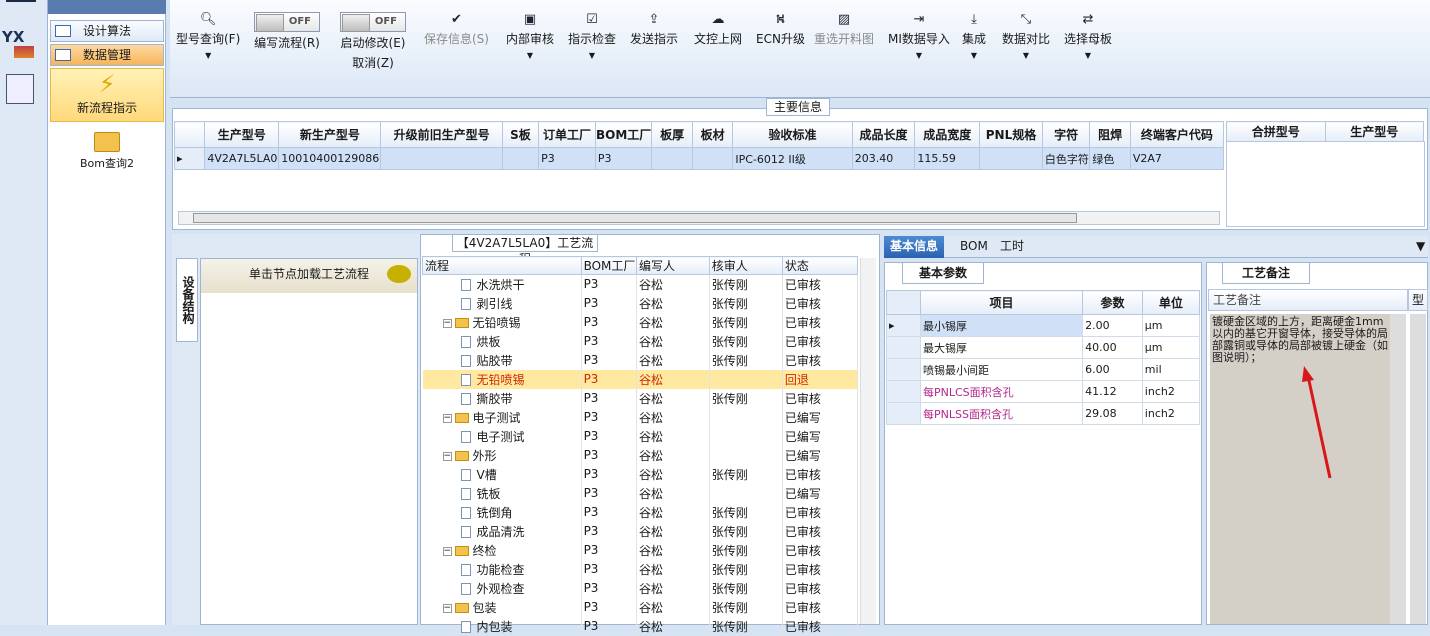 The height and width of the screenshot is (636, 1430). I want to click on tree-row: 水洗烘干 P3 谷松 张传刚 已审核, so click(640, 284).